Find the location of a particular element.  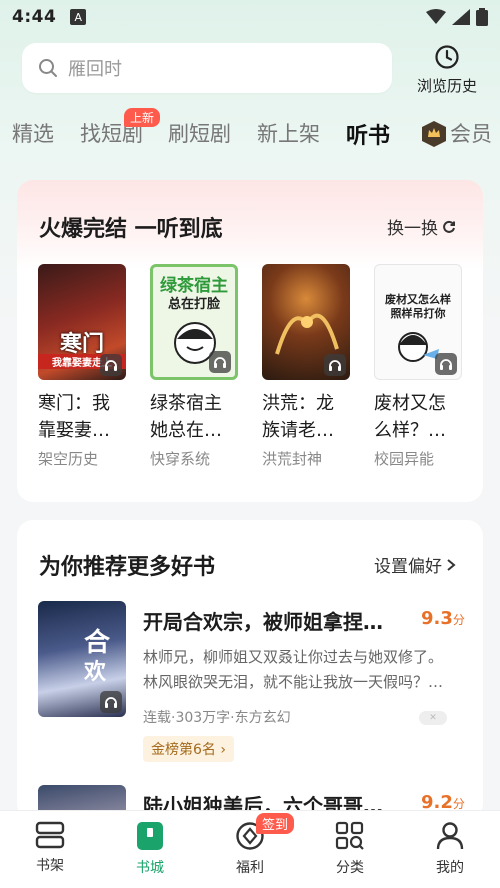

tab-watch-drama: 刷短剧 is located at coordinates (199, 133).